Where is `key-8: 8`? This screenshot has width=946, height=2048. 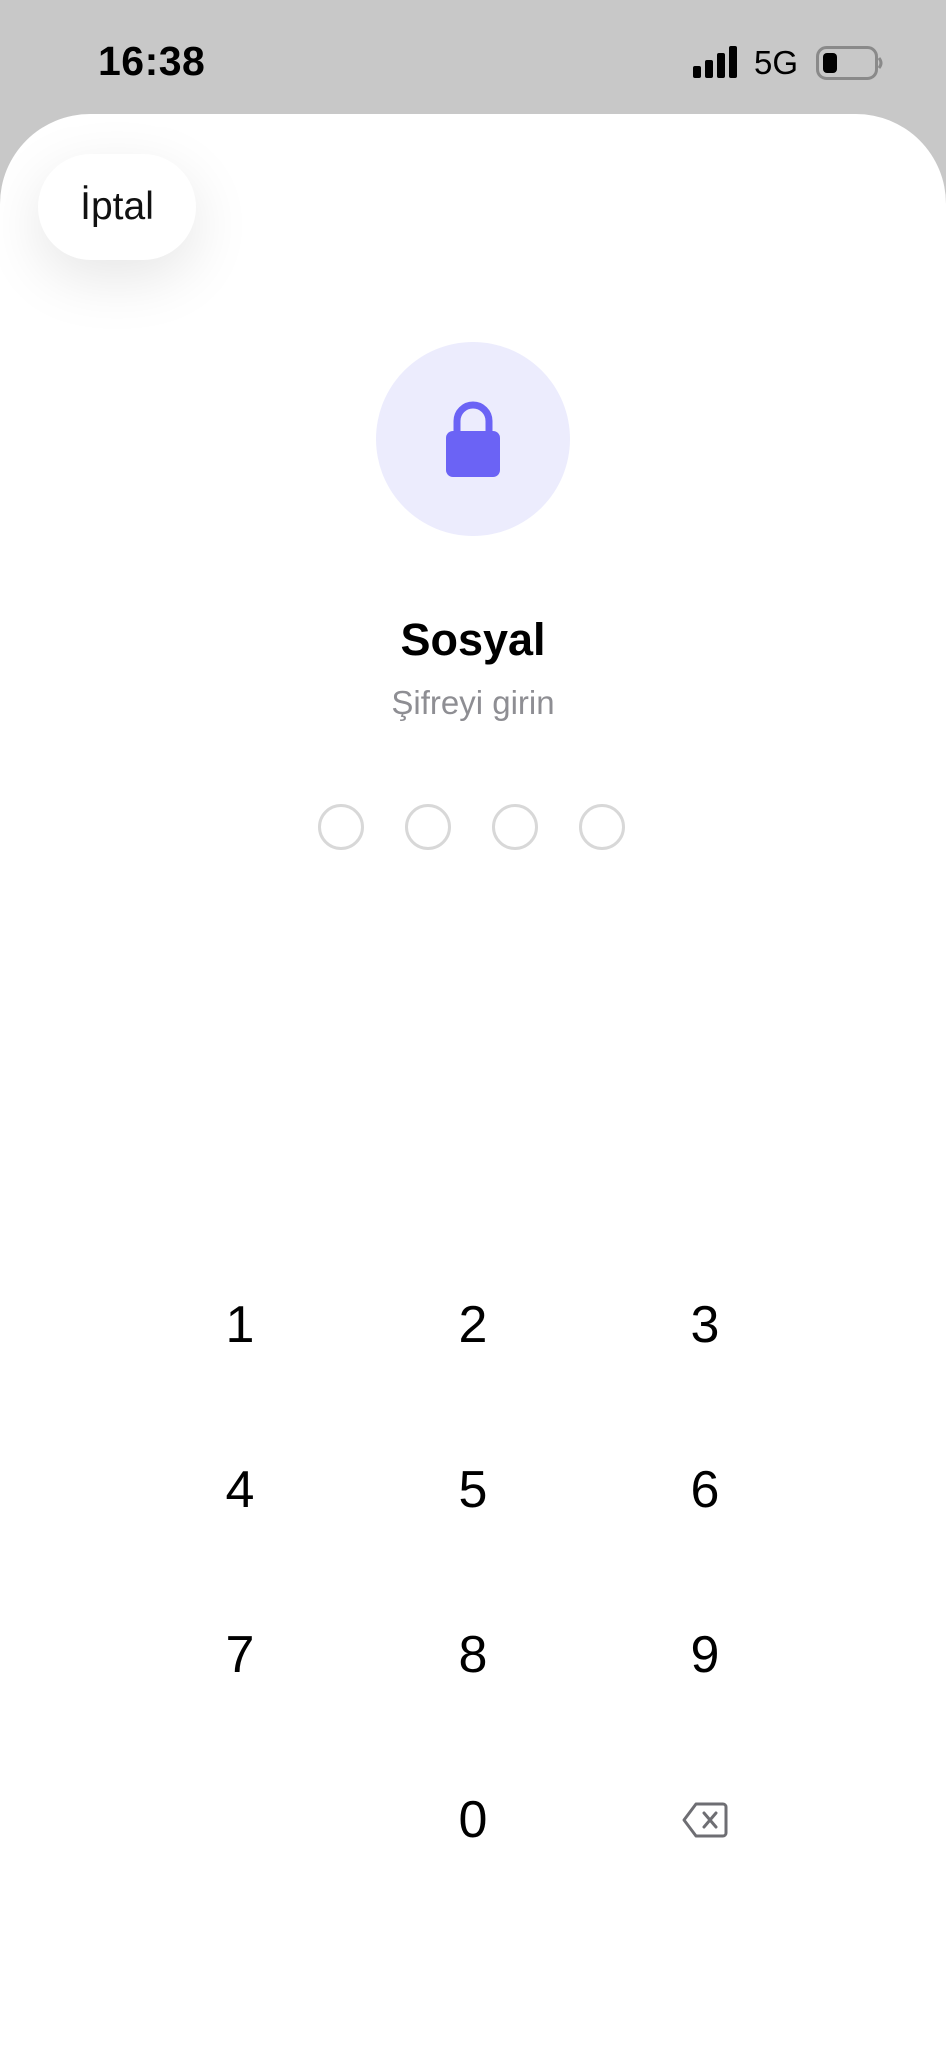
key-8: 8 is located at coordinates (473, 1655).